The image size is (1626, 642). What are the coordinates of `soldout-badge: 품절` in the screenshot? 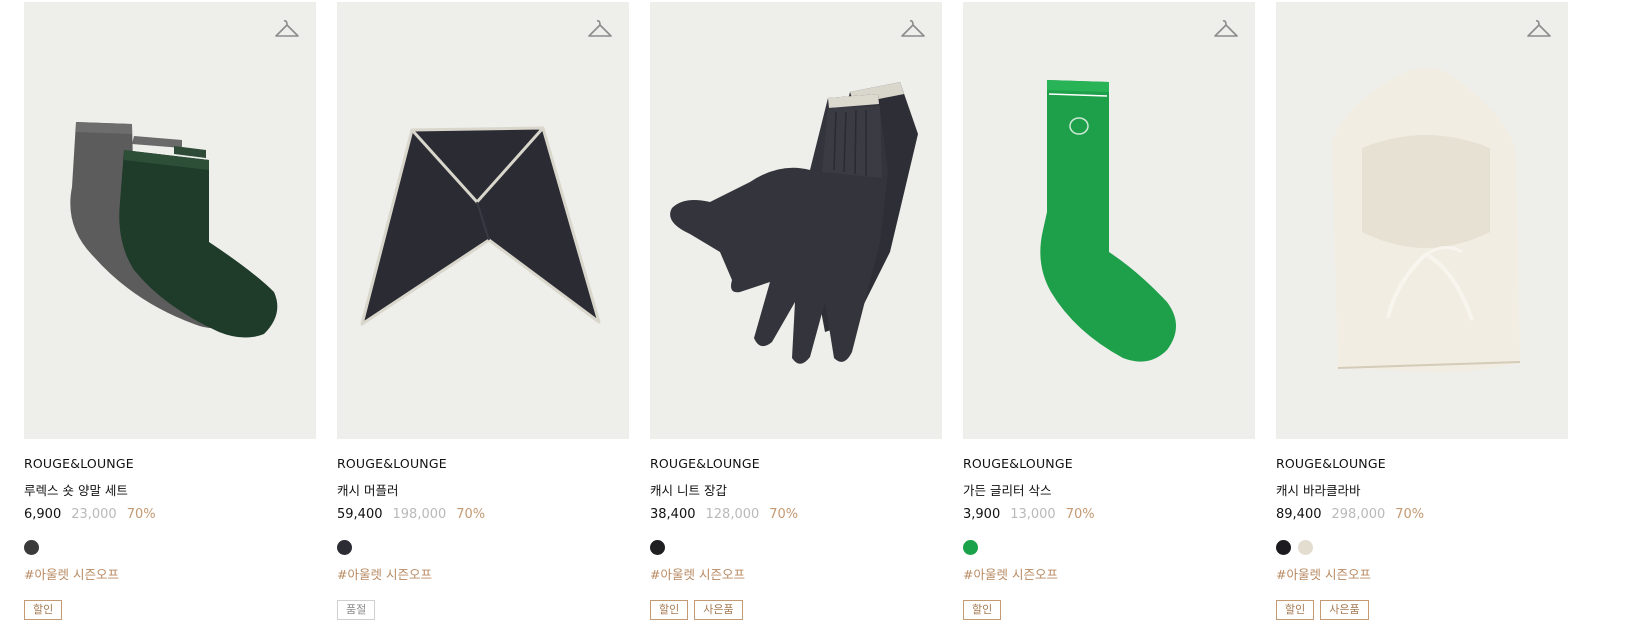 It's located at (356, 610).